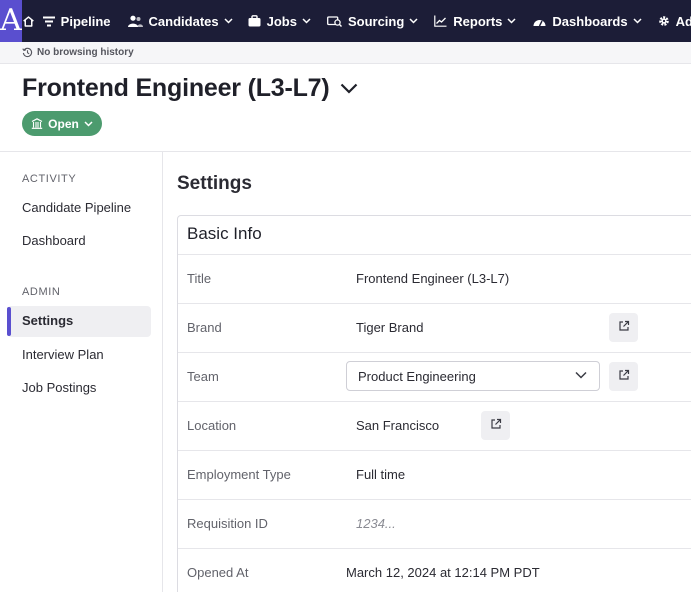 This screenshot has height=592, width=691. Describe the element at coordinates (440, 21) in the screenshot. I see `chart-icon` at that location.